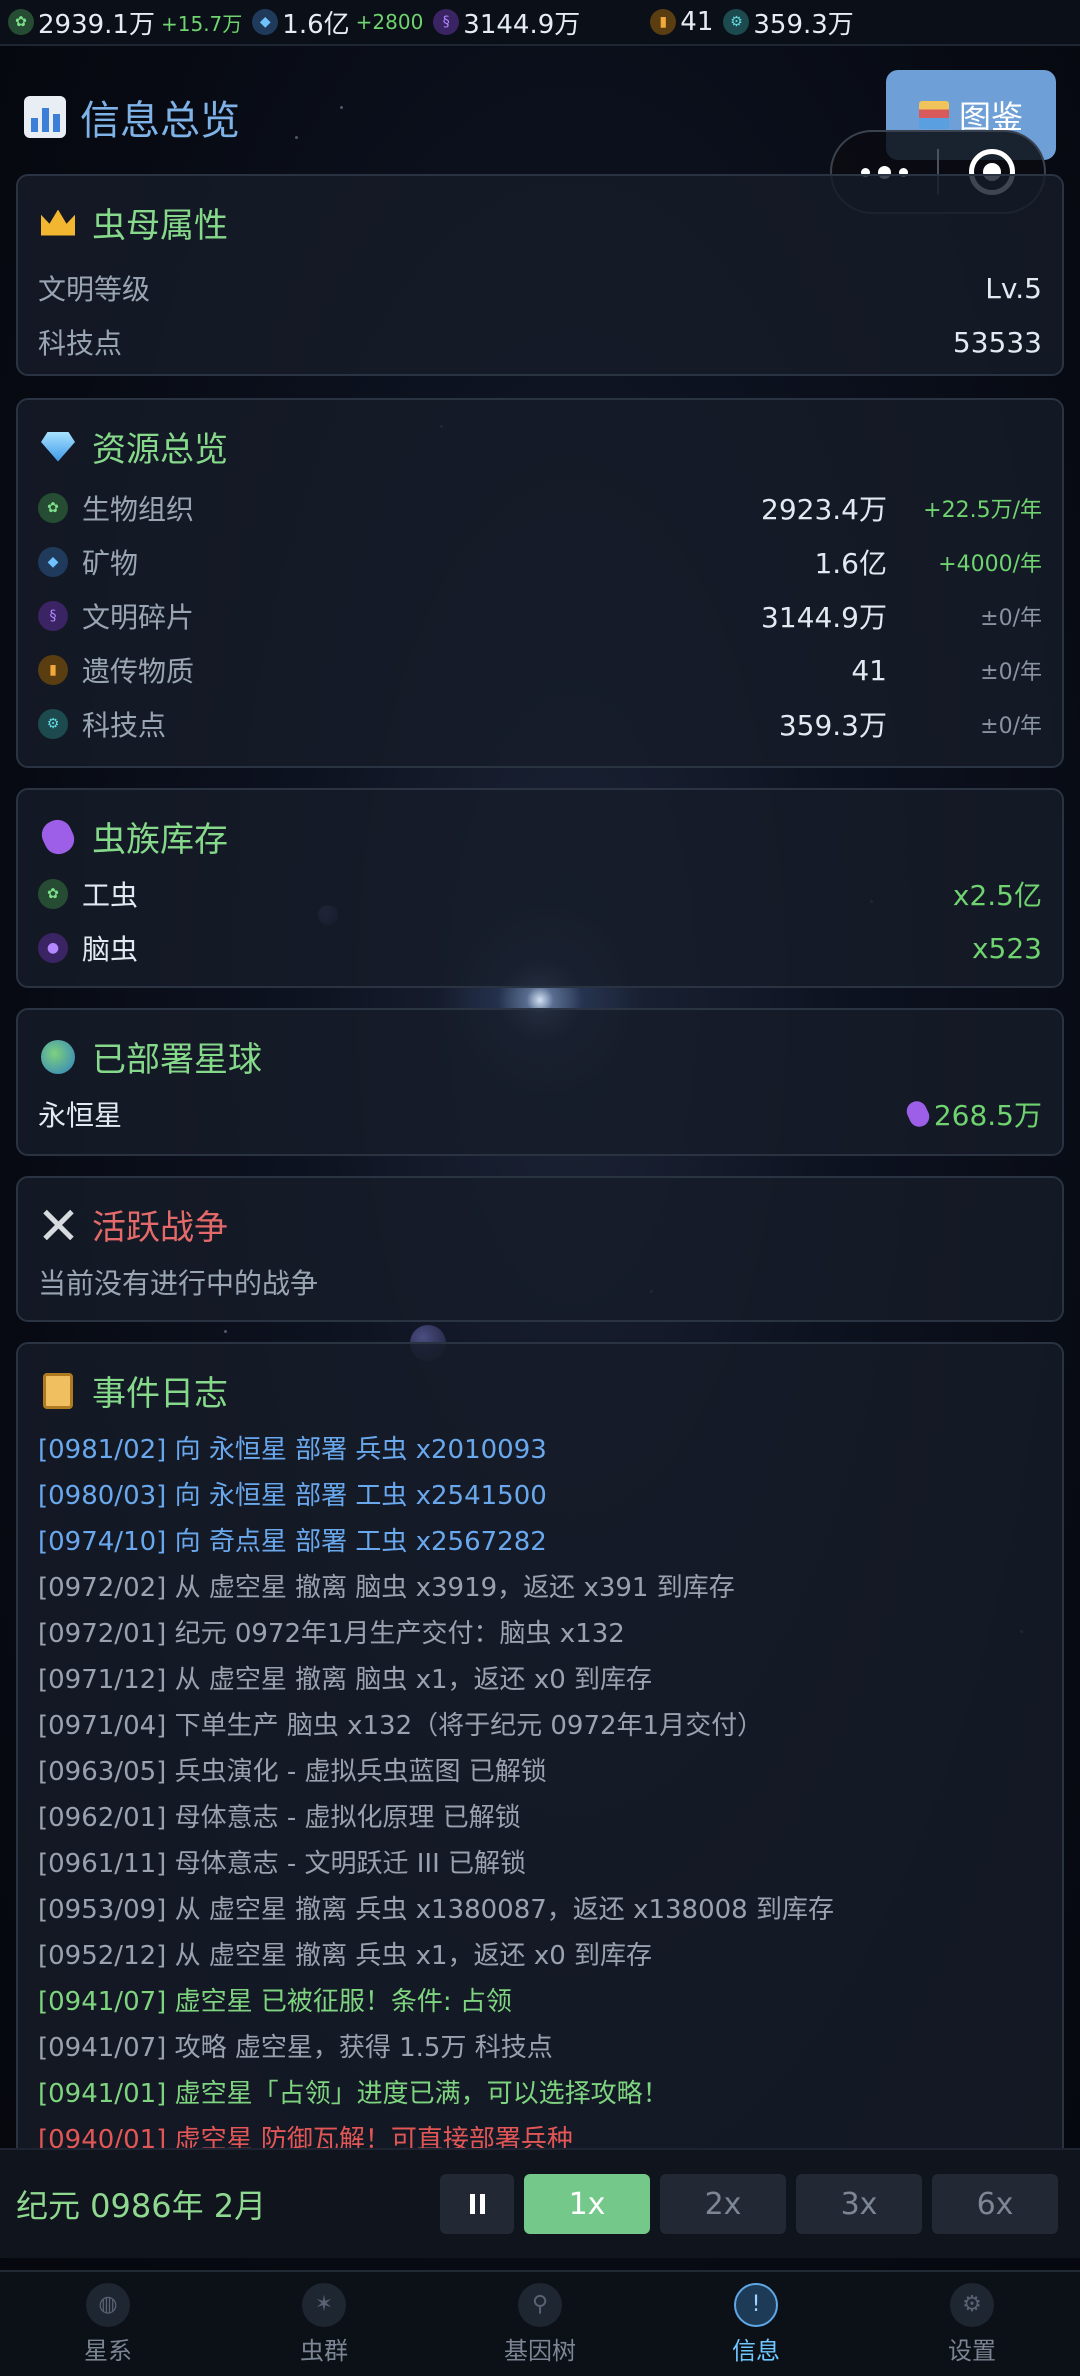 The height and width of the screenshot is (2376, 1080). What do you see at coordinates (160, 121) in the screenshot?
I see `page-title-text: 信息总览` at bounding box center [160, 121].